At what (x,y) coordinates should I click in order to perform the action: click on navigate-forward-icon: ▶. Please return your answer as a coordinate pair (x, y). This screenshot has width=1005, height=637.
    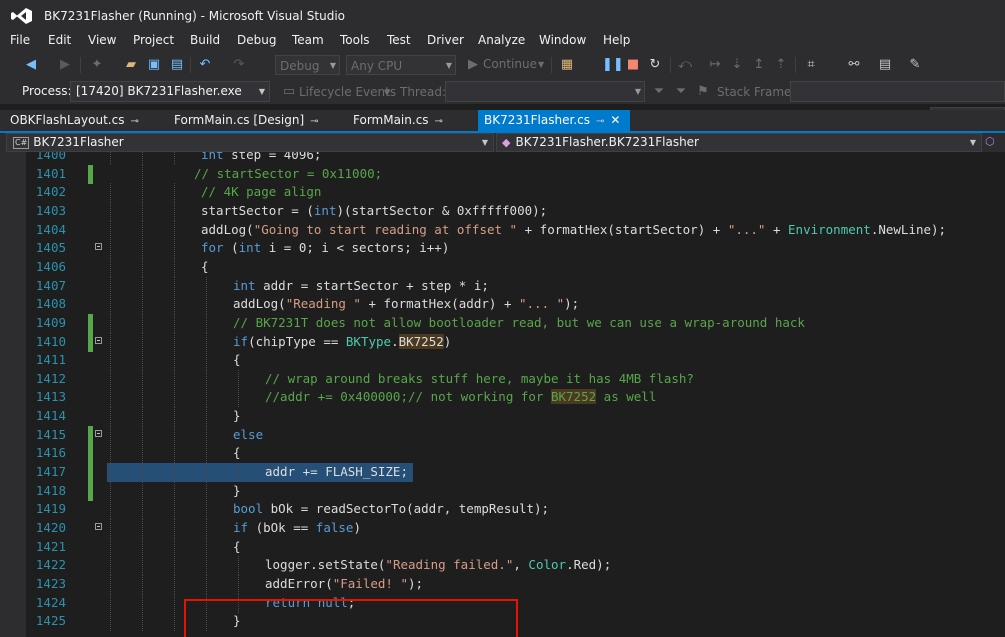
    Looking at the image, I should click on (65, 65).